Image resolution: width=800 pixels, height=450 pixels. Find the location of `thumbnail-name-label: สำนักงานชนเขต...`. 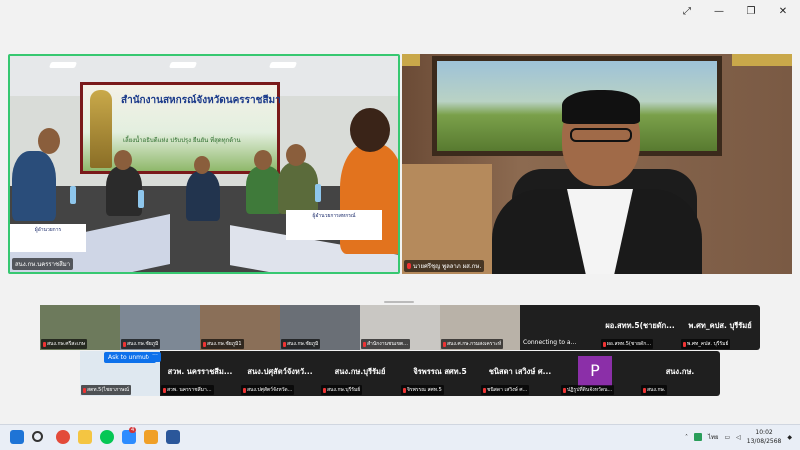

thumbnail-name-label: สำนักงานชนเขต... is located at coordinates (385, 344).